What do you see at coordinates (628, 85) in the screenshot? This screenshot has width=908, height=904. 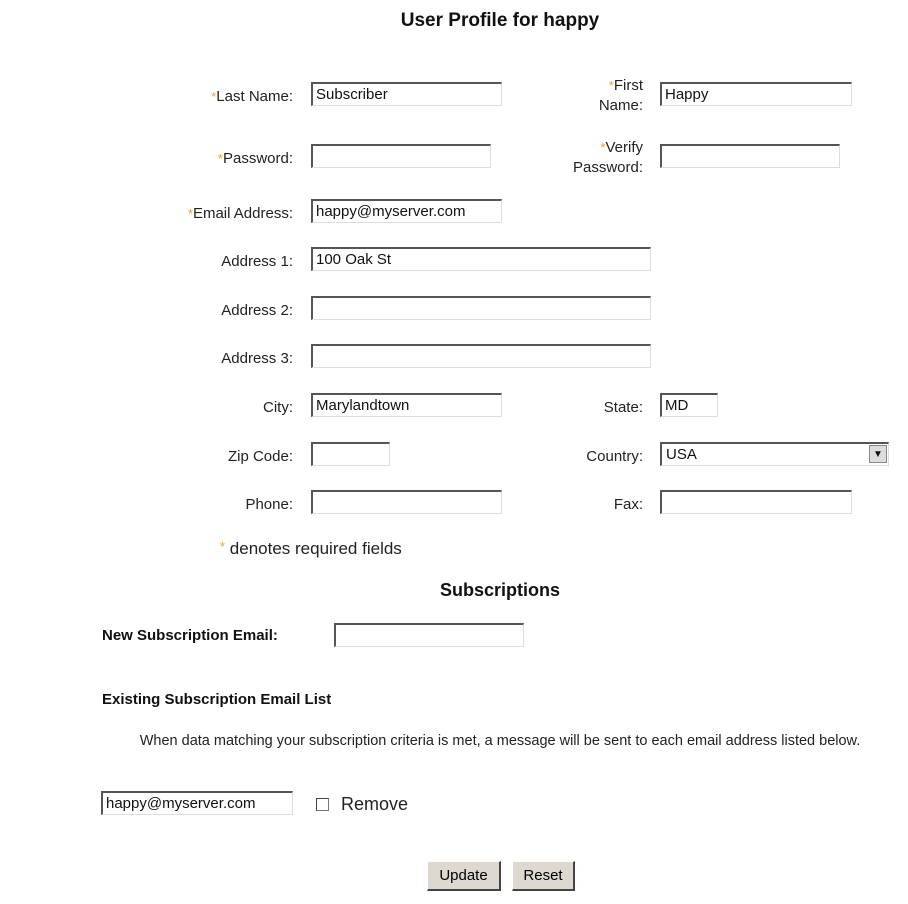 I see `label-text: First` at bounding box center [628, 85].